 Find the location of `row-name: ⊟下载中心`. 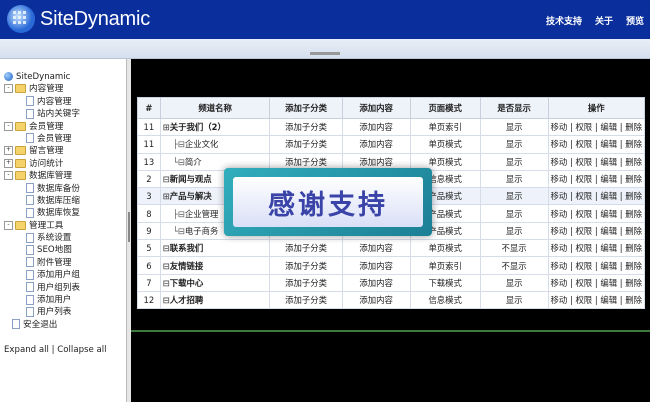

row-name: ⊟下载中心 is located at coordinates (215, 282).